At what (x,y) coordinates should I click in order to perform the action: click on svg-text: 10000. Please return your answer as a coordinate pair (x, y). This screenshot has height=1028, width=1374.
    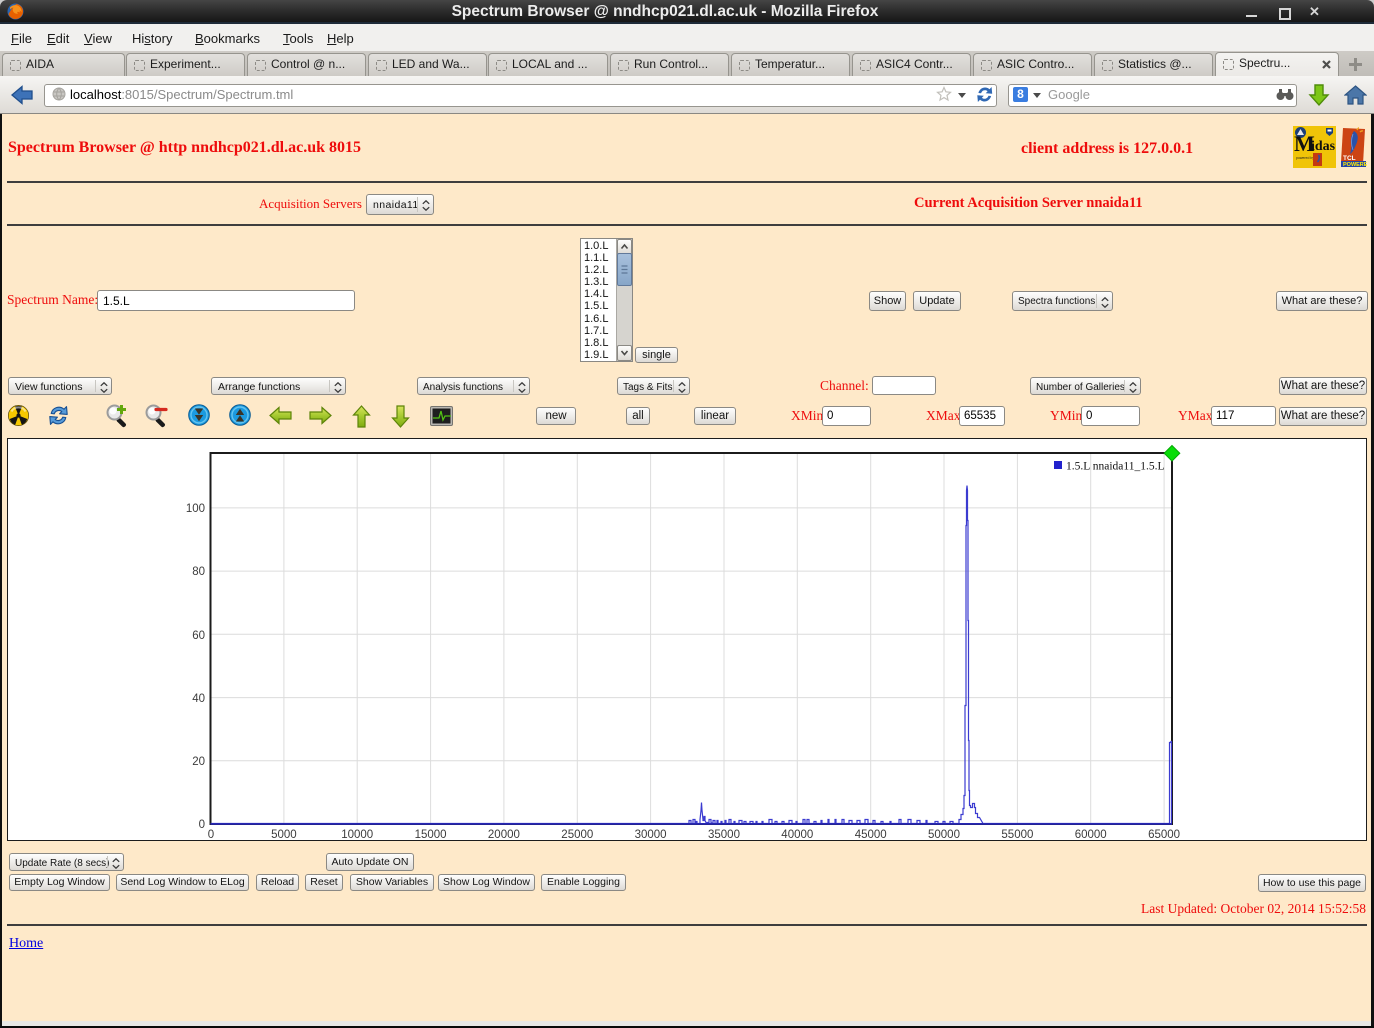
    Looking at the image, I should click on (357, 834).